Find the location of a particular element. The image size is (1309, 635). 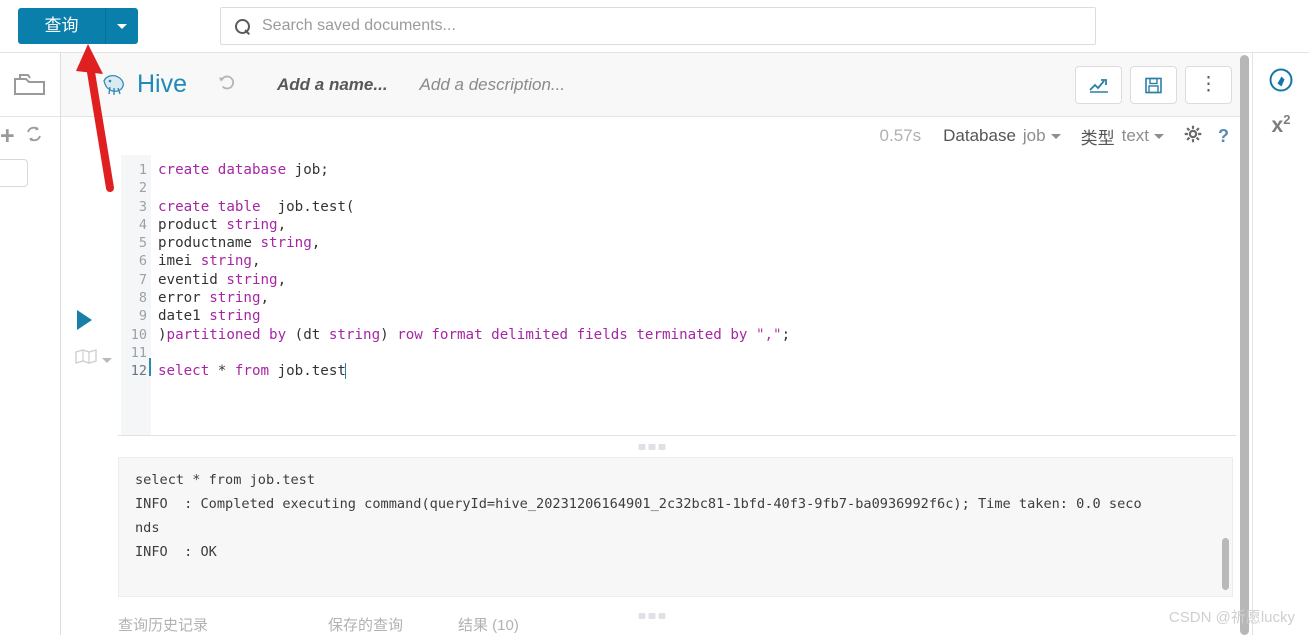

variables-chevron-down-icon is located at coordinates (107, 360).